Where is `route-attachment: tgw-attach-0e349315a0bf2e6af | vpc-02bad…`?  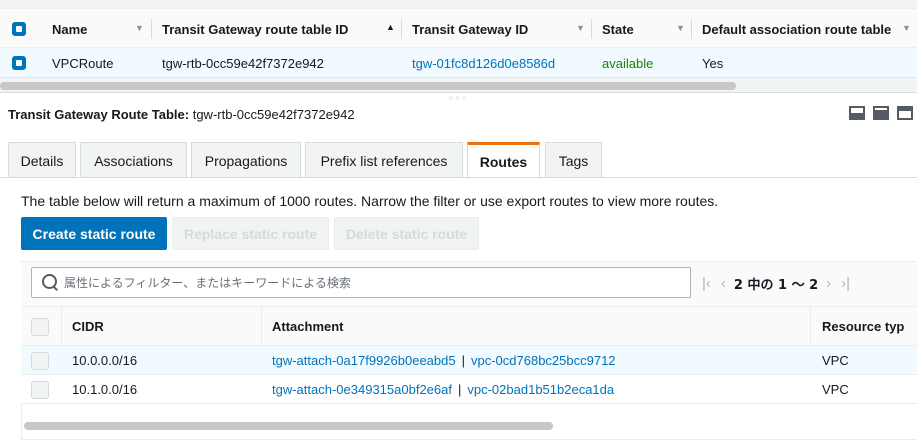 route-attachment: tgw-attach-0e349315a0bf2e6af | vpc-02bad… is located at coordinates (443, 389).